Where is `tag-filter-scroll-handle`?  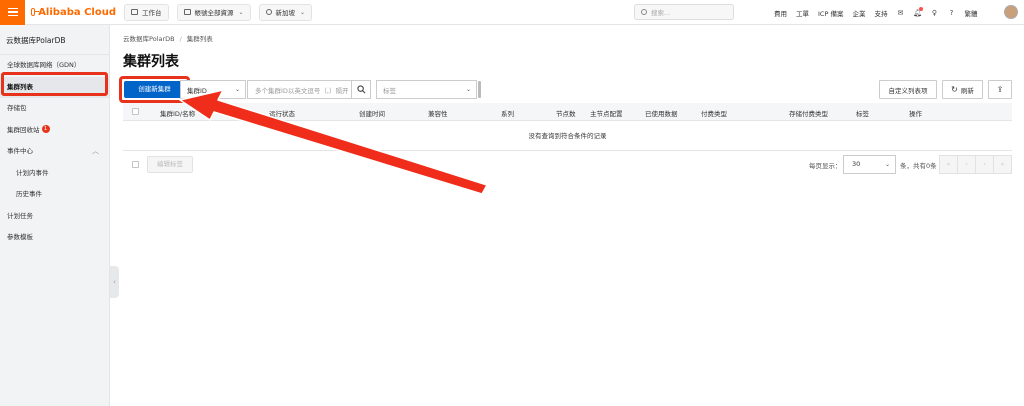 tag-filter-scroll-handle is located at coordinates (479, 89).